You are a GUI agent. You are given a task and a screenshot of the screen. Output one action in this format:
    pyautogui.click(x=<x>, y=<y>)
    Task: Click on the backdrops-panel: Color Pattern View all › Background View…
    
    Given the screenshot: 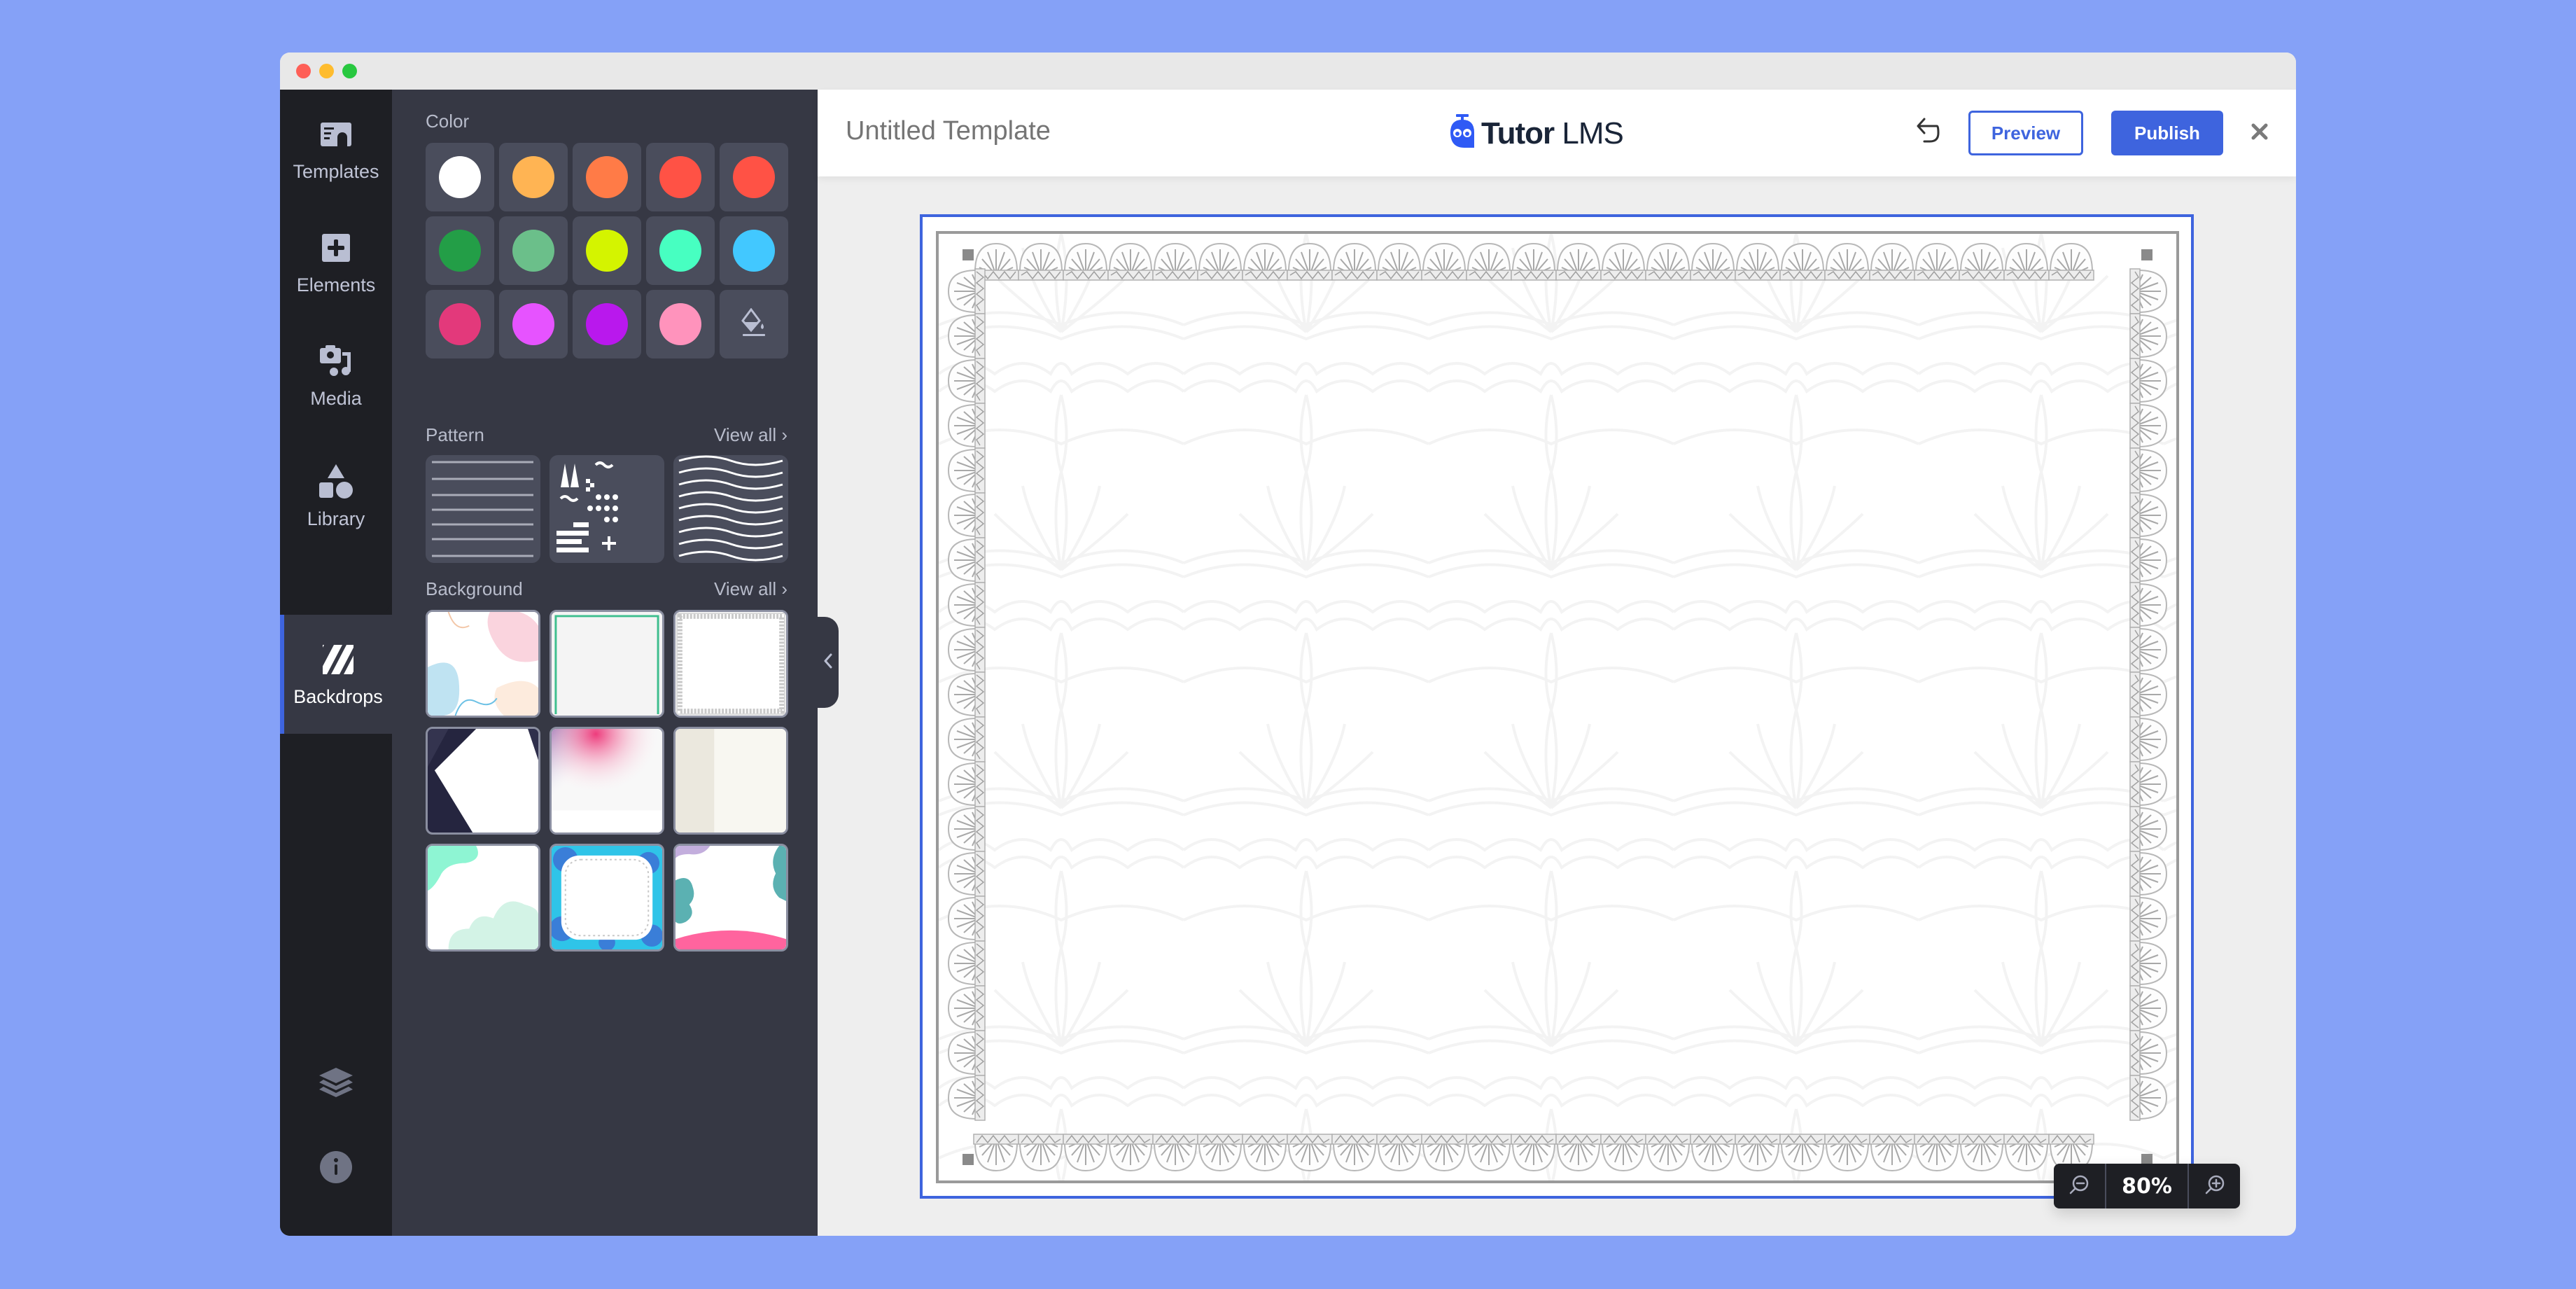 What is the action you would take?
    pyautogui.click(x=605, y=663)
    